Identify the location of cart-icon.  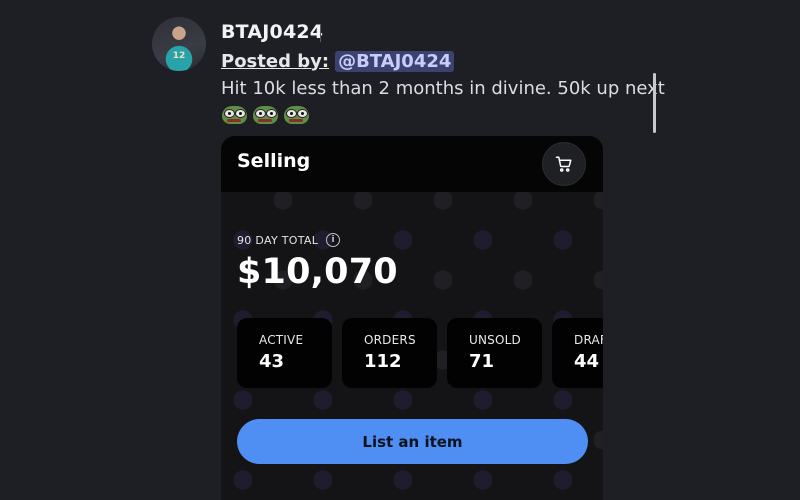
(563, 164).